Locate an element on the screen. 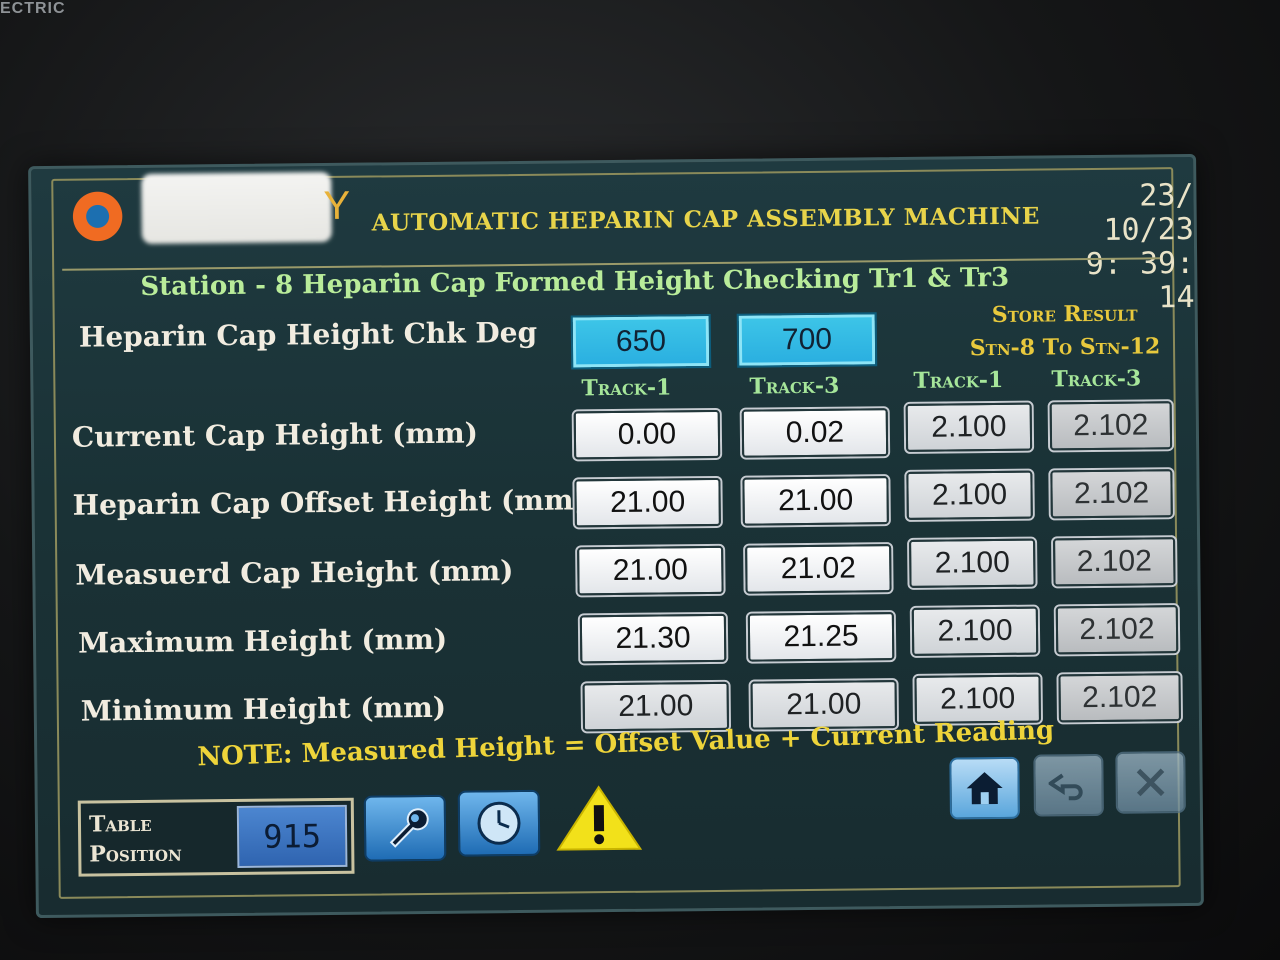  store-current-height-track1: 2.100 is located at coordinates (969, 427).